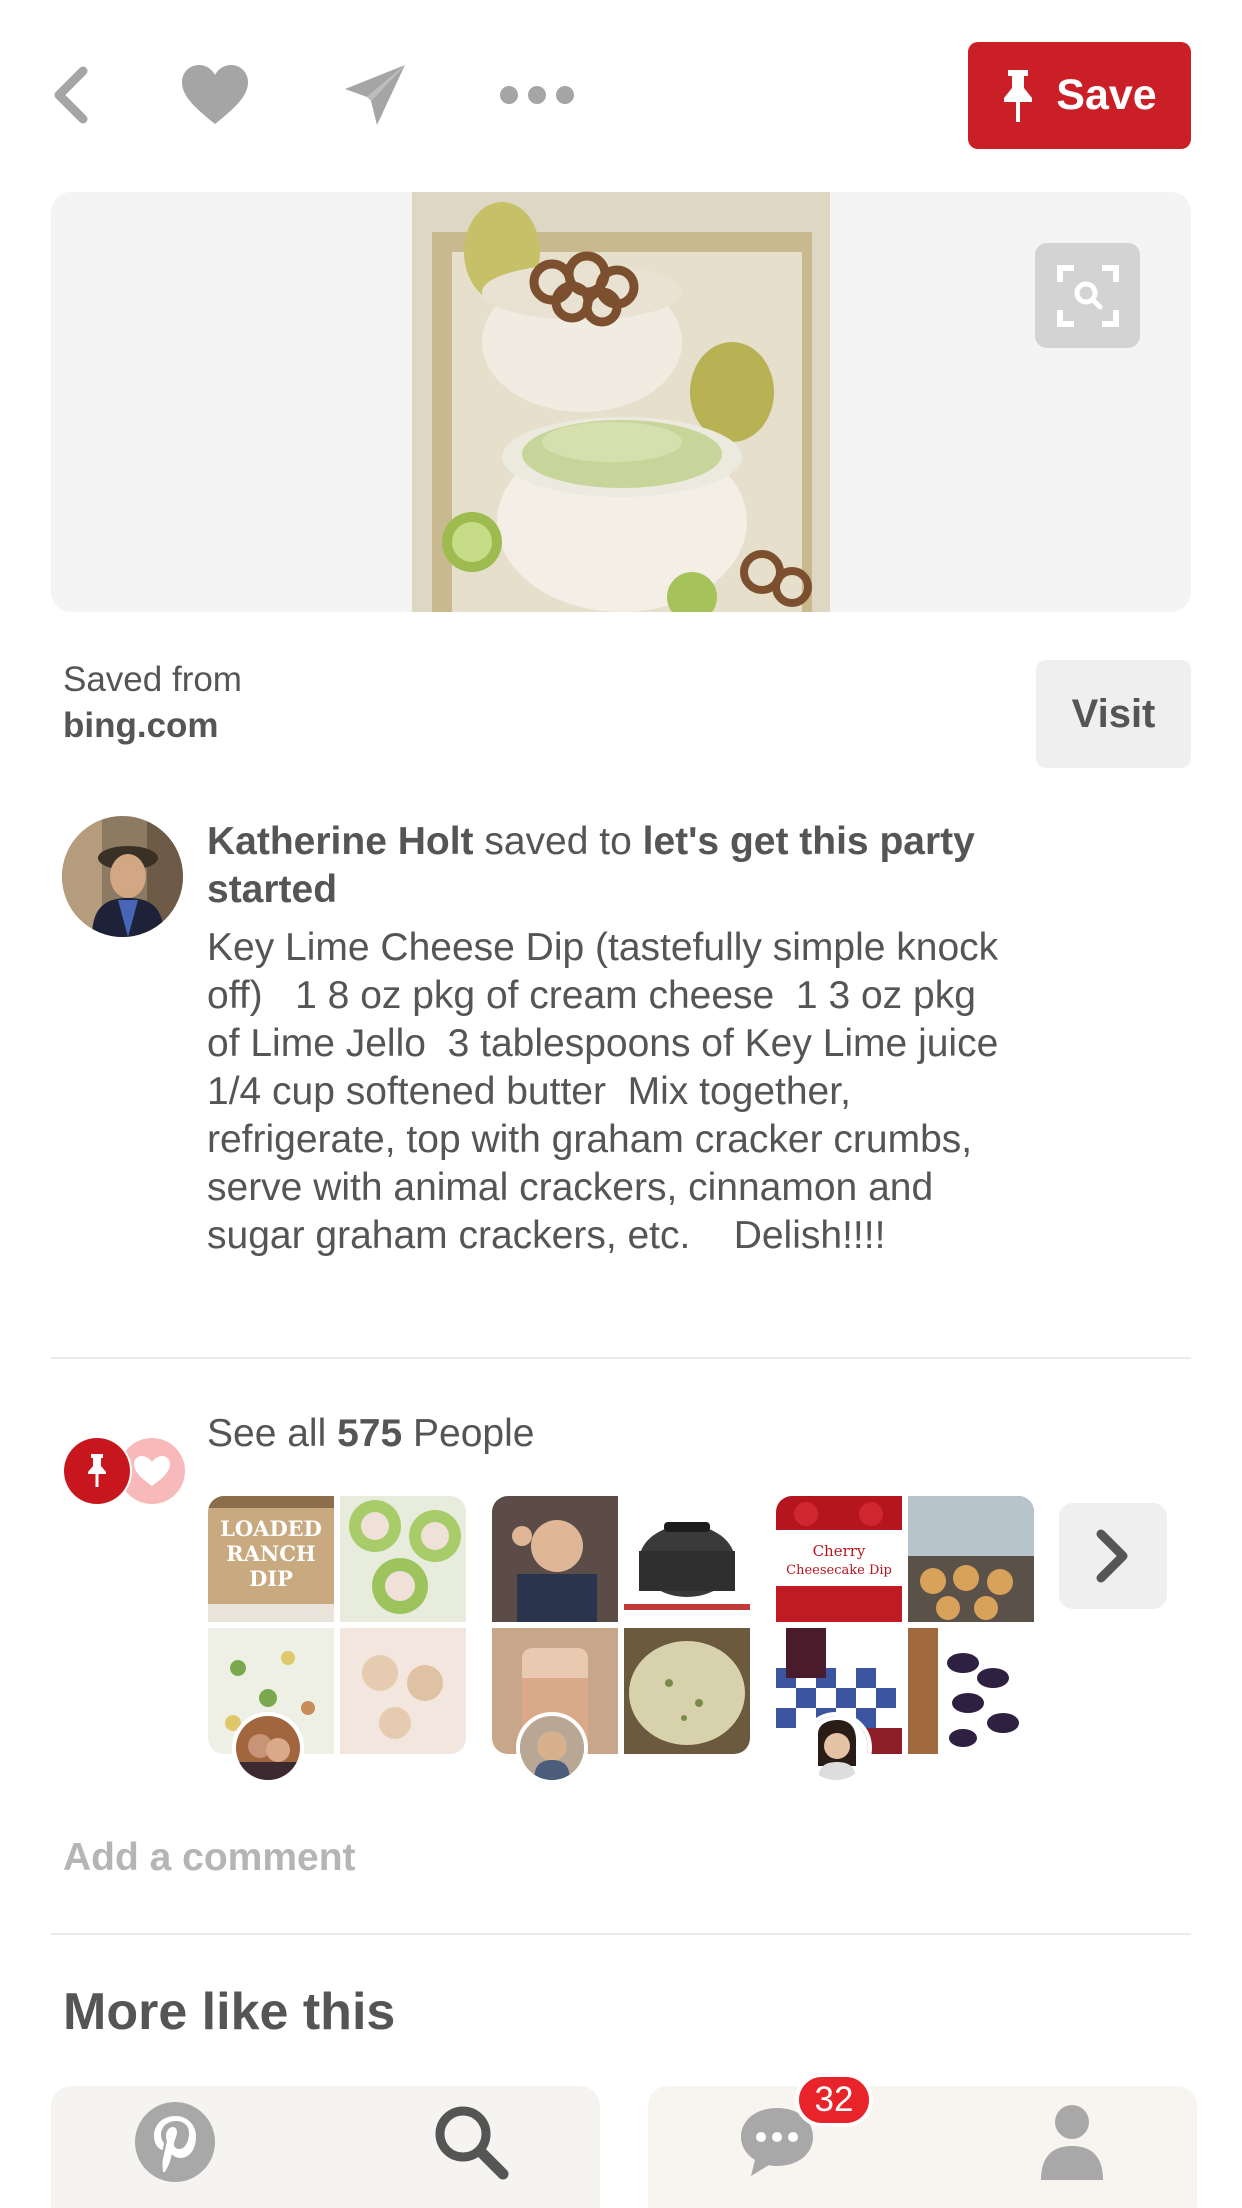  Describe the element at coordinates (471, 2142) in the screenshot. I see `search-icon` at that location.